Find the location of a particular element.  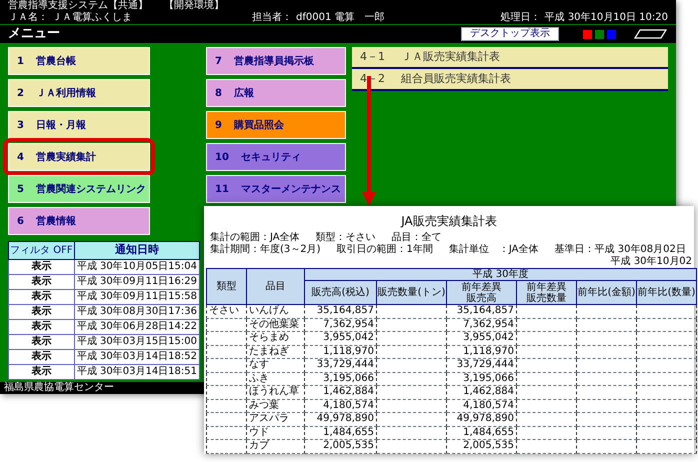

processing-date: 平成 30年10月10日 10:20 is located at coordinates (606, 18).